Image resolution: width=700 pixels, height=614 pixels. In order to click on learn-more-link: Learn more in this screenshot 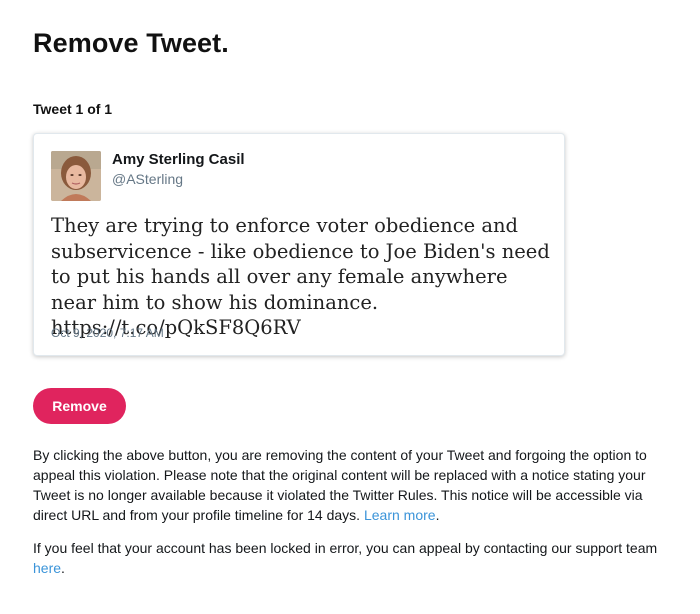, I will do `click(400, 515)`.